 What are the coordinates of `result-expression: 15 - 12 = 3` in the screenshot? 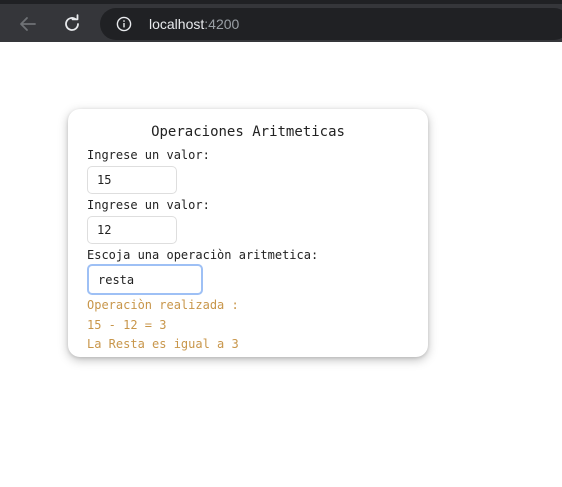 It's located at (127, 325).